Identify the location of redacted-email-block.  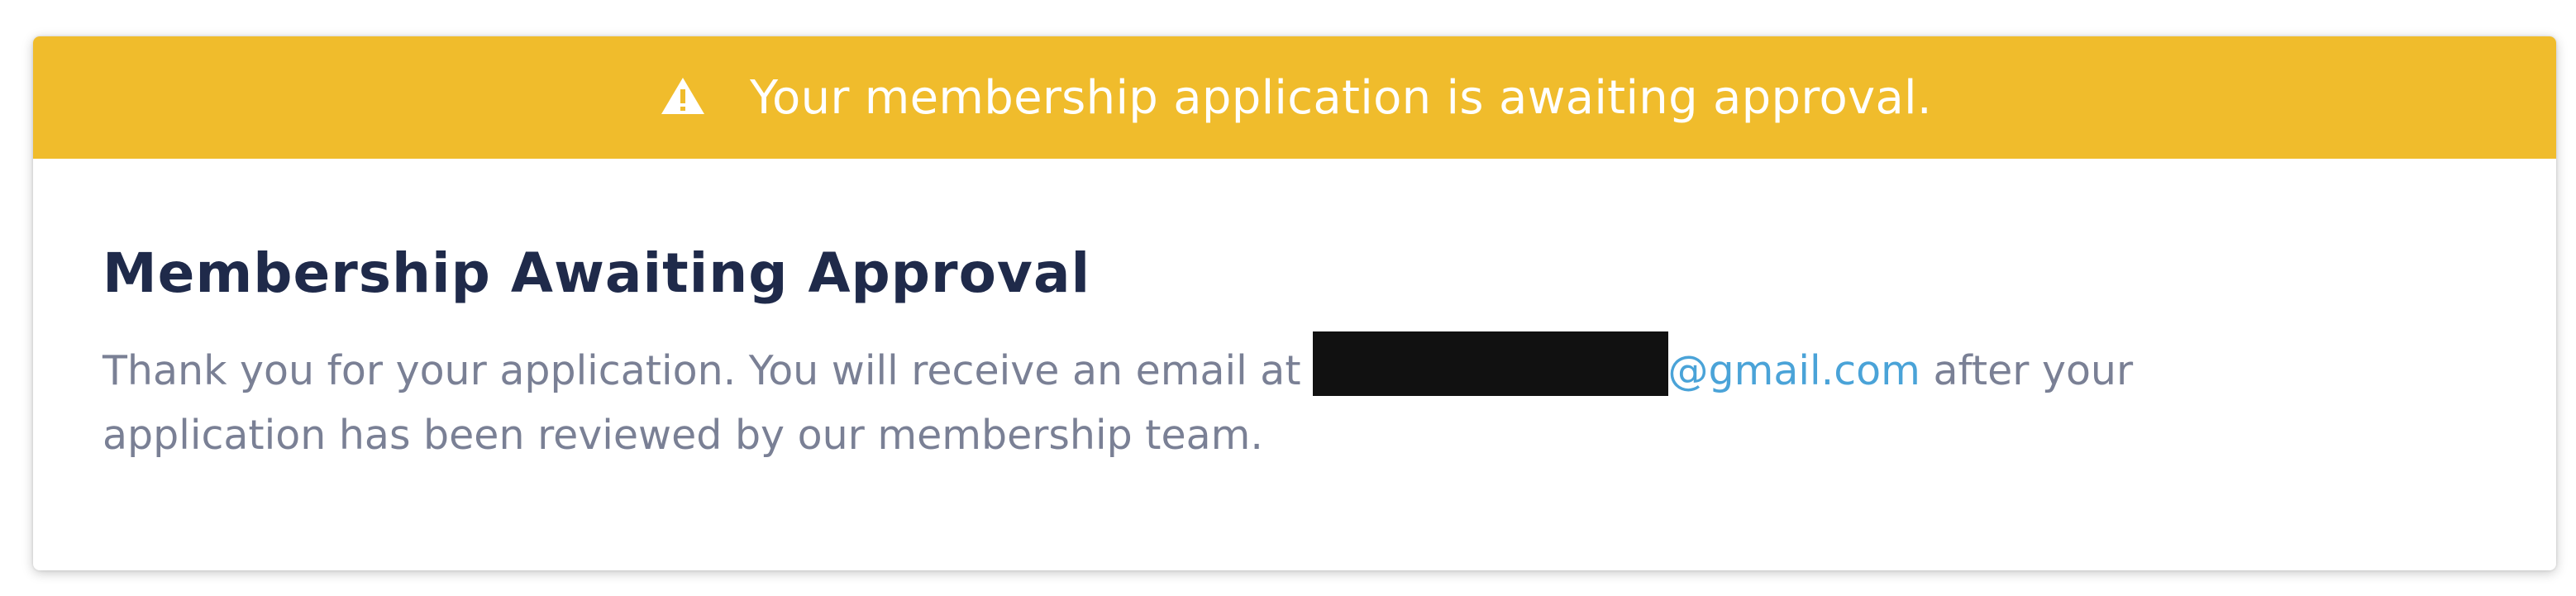
(1490, 363).